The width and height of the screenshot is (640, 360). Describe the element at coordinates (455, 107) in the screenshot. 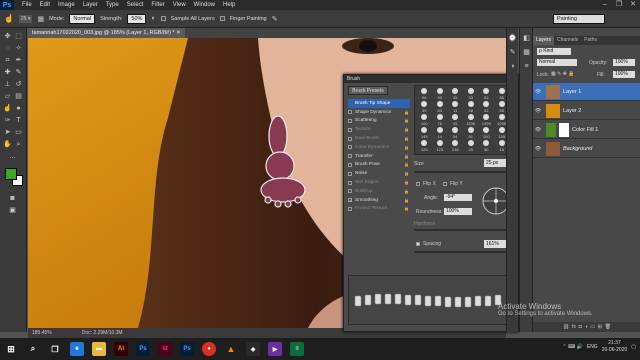

I see `brush-tip: 11` at that location.